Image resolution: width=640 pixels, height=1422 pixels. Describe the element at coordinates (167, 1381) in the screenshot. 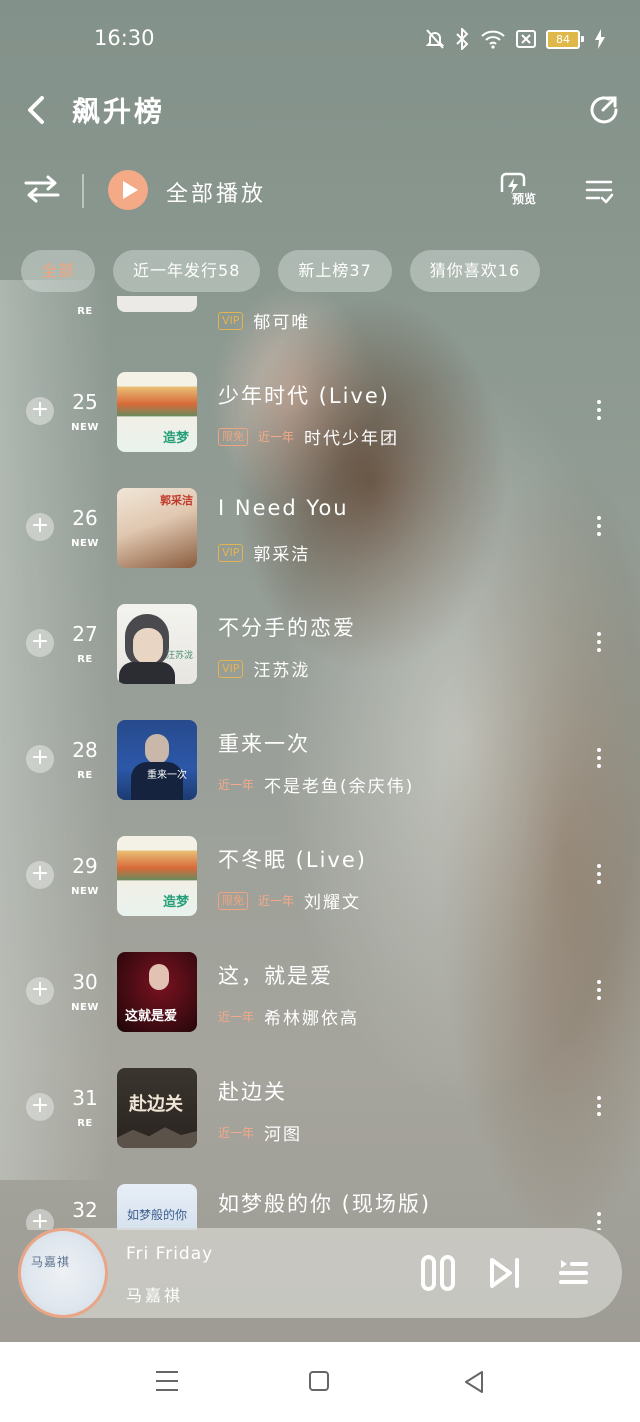

I see `menu-nav-icon` at that location.